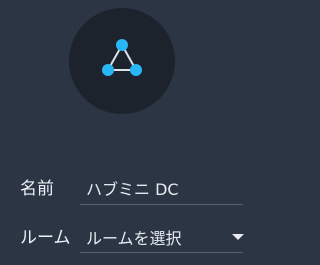 This screenshot has width=320, height=265. Describe the element at coordinates (37, 189) in the screenshot. I see `name-label: 名前` at that location.